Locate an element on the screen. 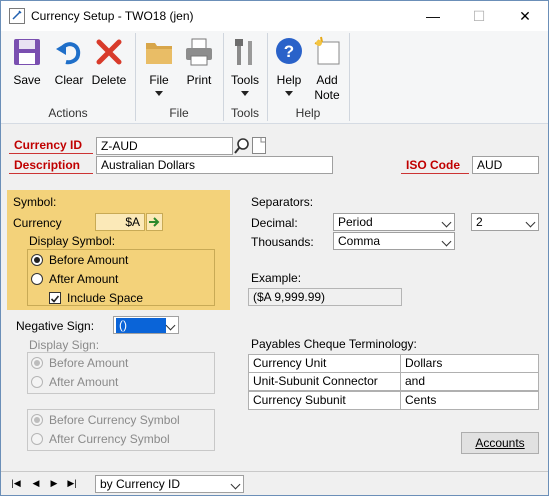 Image resolution: width=549 pixels, height=496 pixels. save-button: Save is located at coordinates (27, 66).